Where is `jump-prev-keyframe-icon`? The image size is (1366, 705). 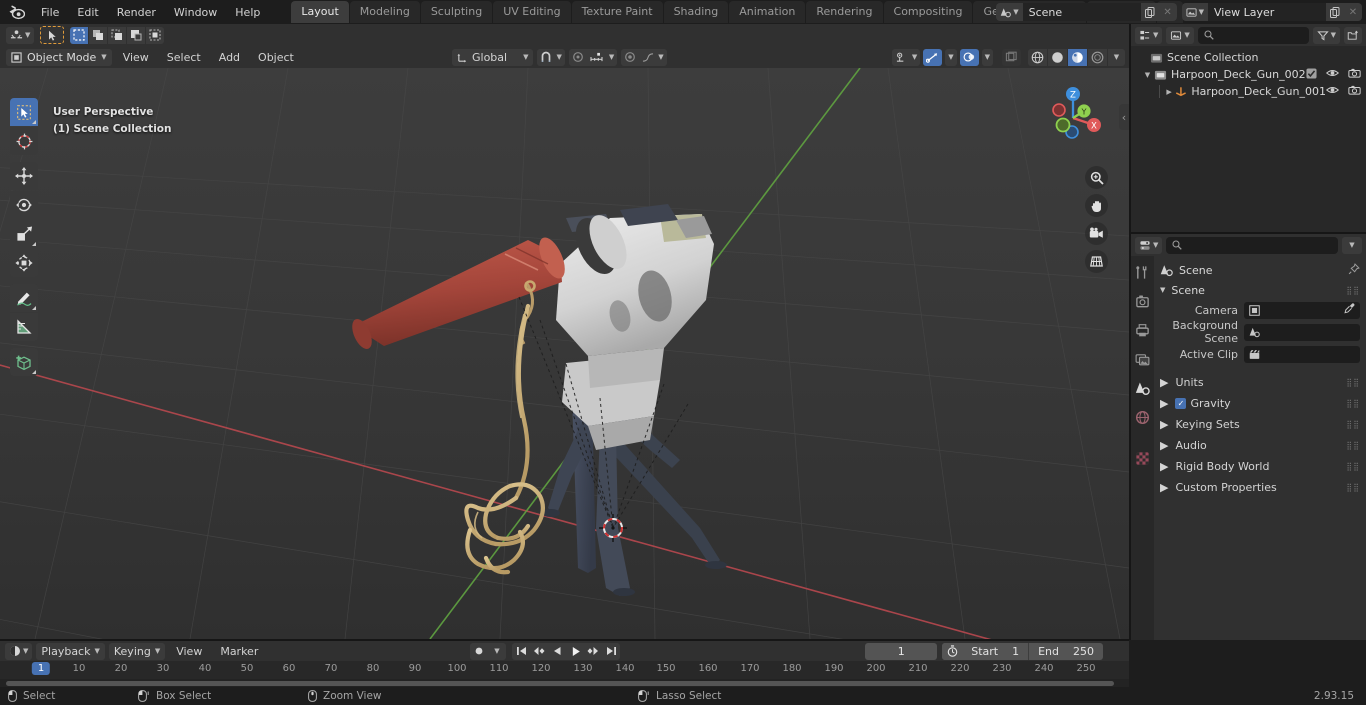 jump-prev-keyframe-icon is located at coordinates (539, 651).